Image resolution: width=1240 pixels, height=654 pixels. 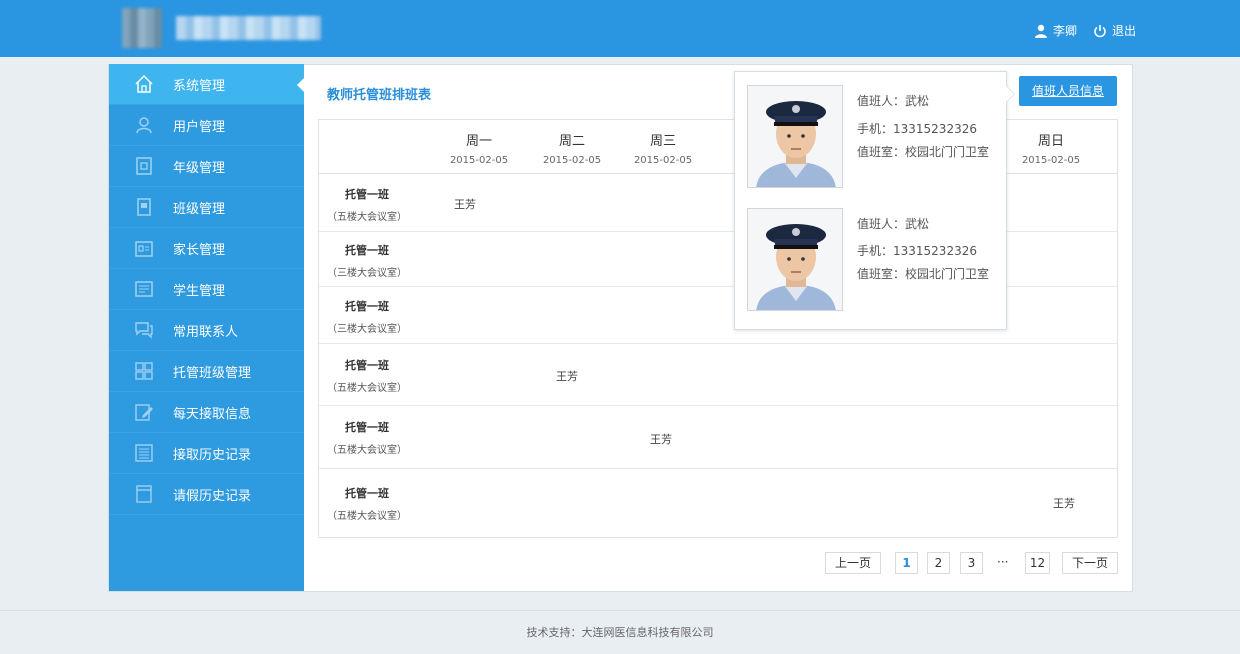 I want to click on next-page-button: 下一页, so click(x=1090, y=563).